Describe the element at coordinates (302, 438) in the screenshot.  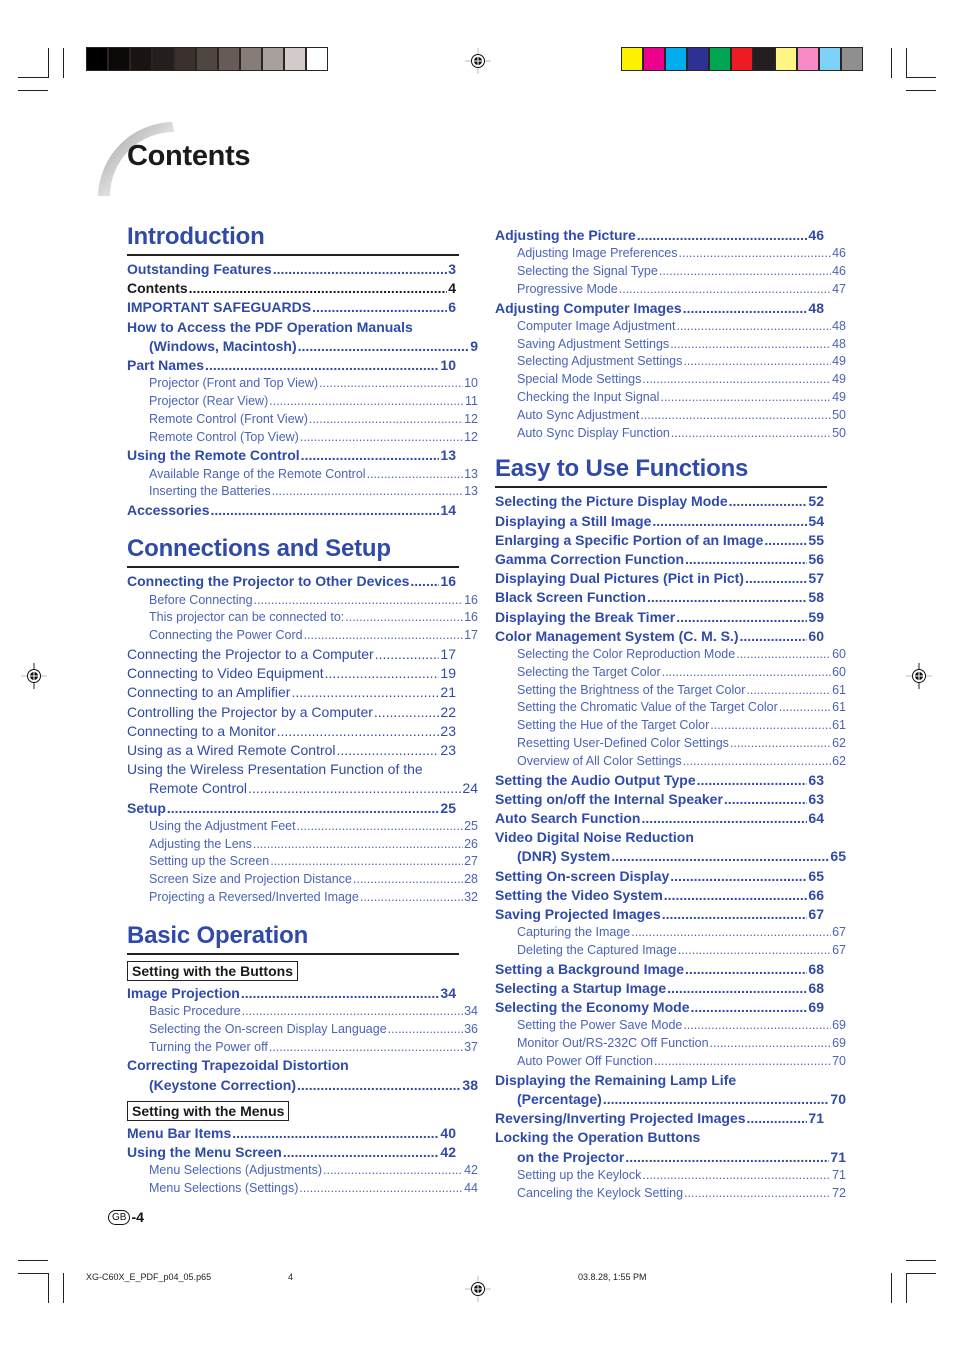
I see `toc-entry: Remote Control (Top View) 12` at that location.